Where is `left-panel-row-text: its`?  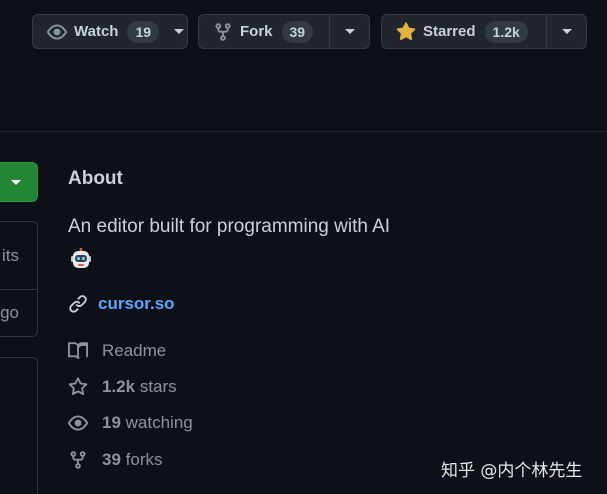
left-panel-row-text: its is located at coordinates (10, 255).